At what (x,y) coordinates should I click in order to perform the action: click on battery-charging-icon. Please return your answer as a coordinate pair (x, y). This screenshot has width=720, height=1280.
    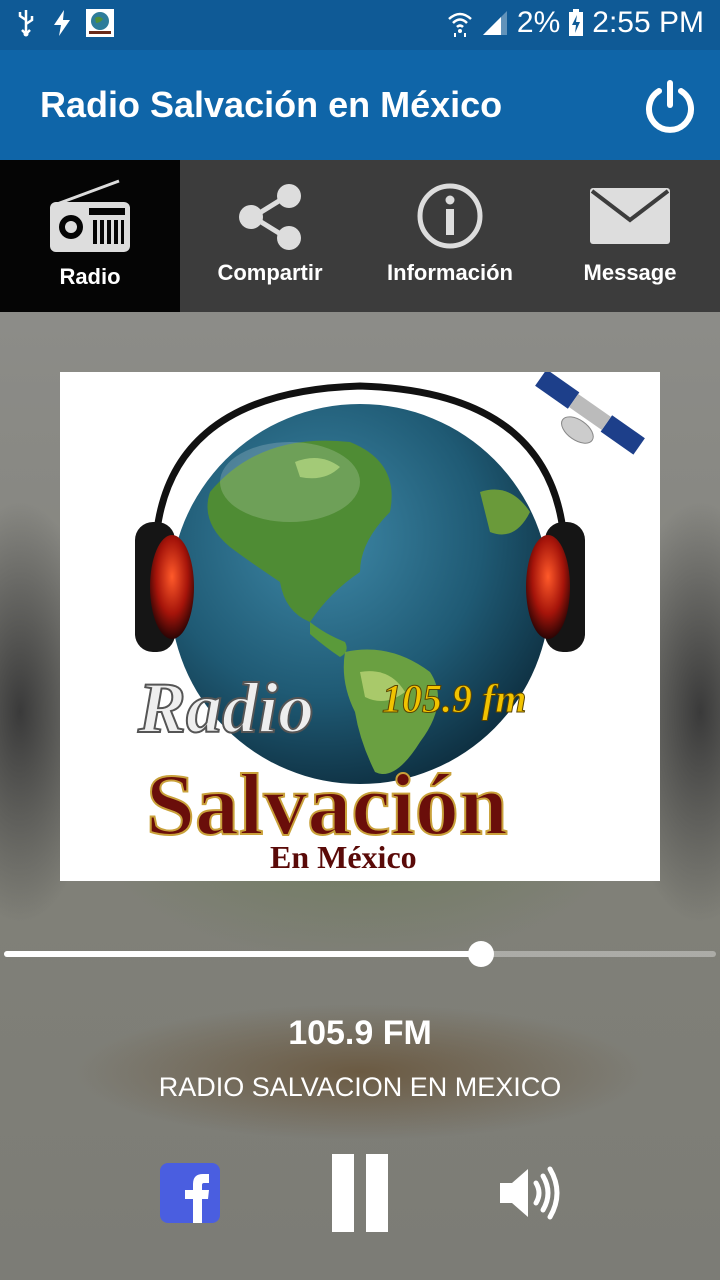
    Looking at the image, I should click on (576, 22).